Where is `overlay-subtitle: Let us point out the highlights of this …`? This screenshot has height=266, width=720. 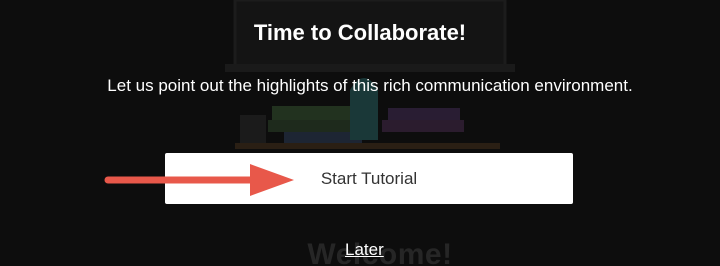
overlay-subtitle: Let us point out the highlights of this … is located at coordinates (370, 85).